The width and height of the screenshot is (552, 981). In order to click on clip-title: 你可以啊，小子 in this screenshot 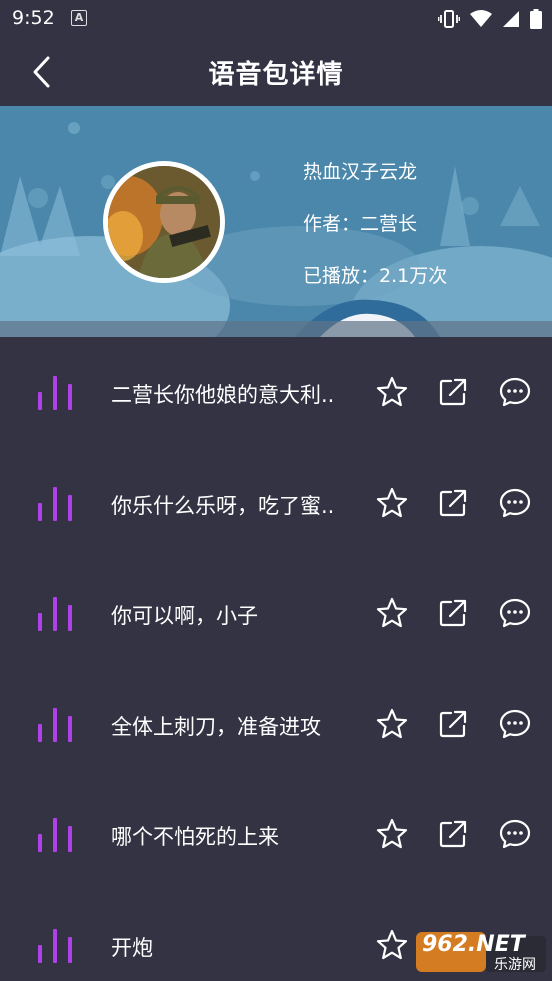, I will do `click(184, 616)`.